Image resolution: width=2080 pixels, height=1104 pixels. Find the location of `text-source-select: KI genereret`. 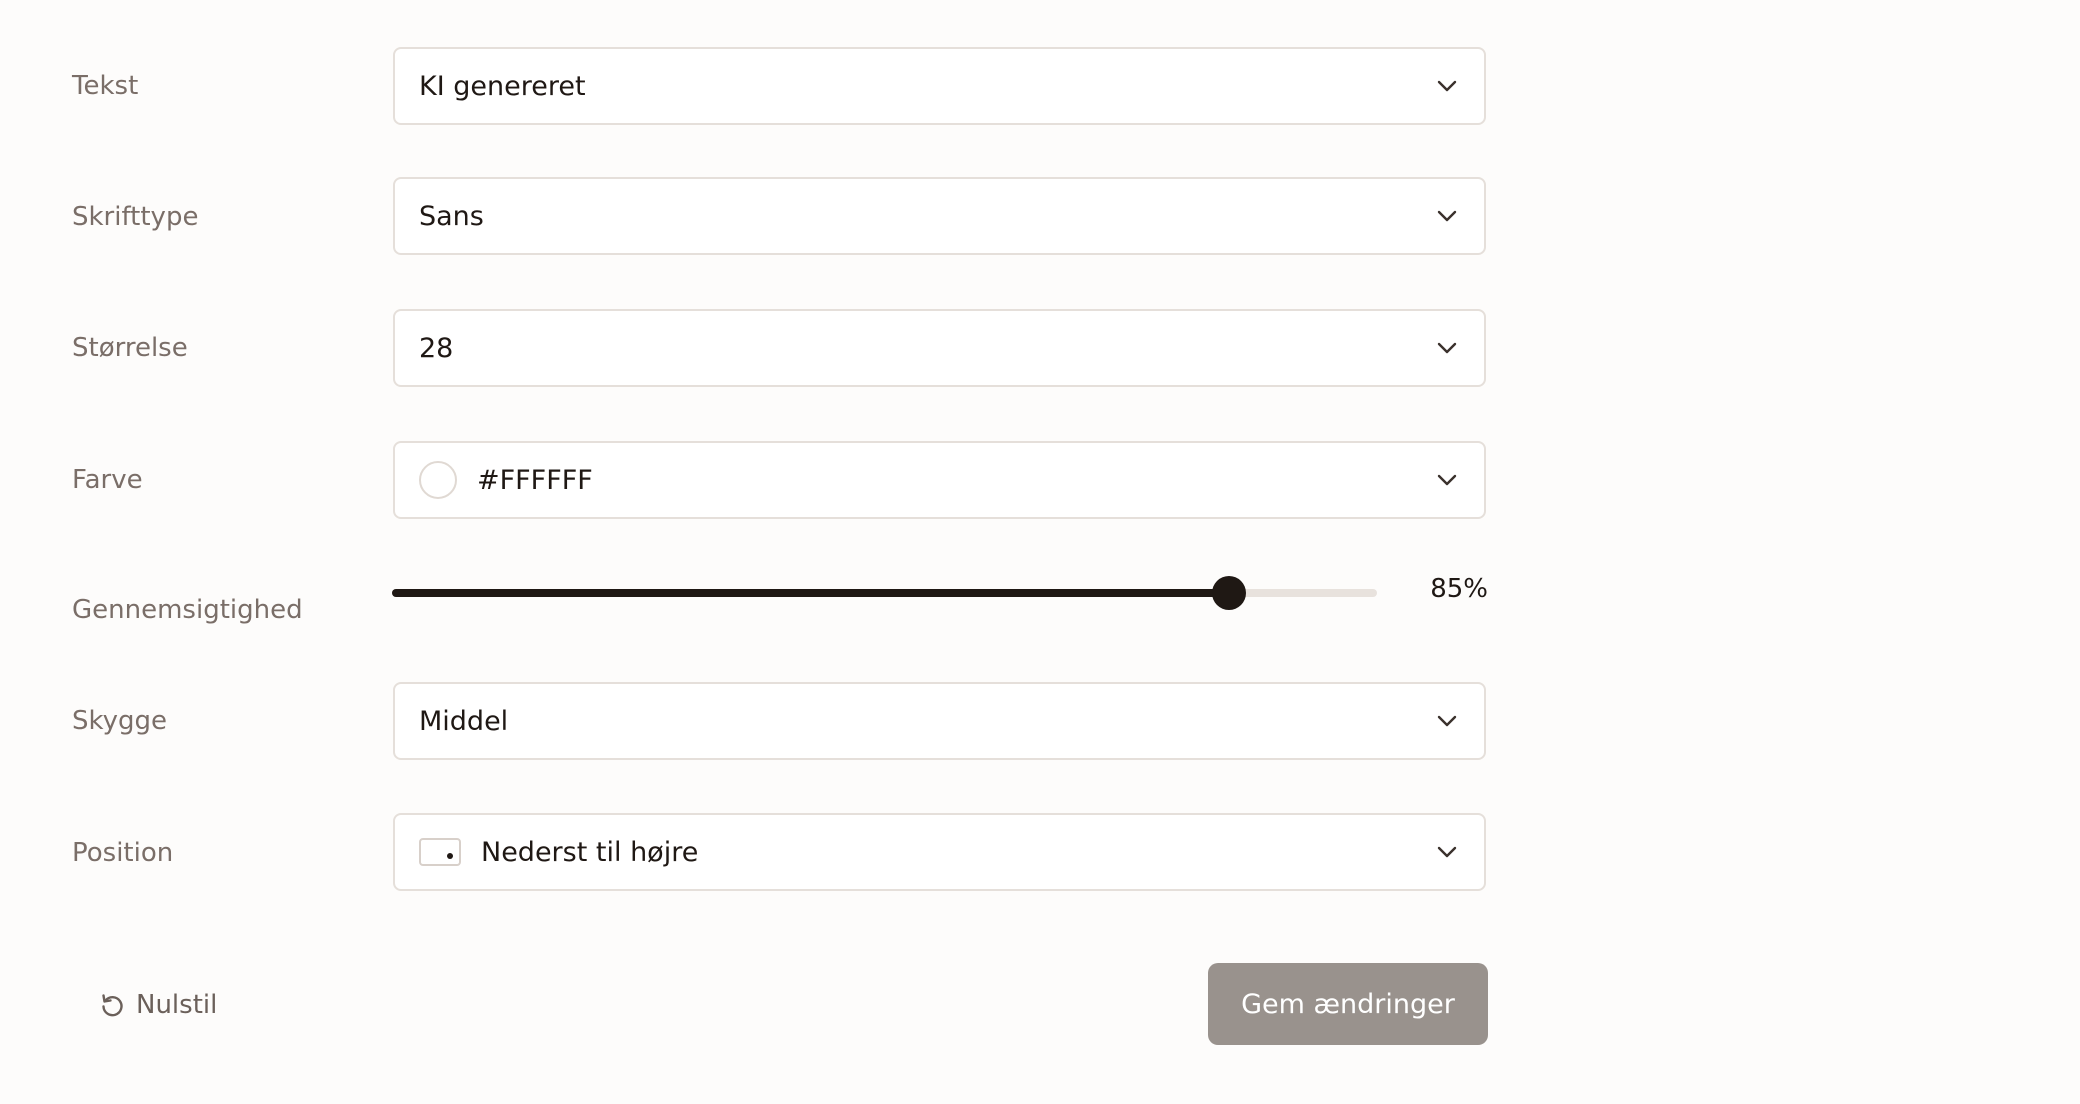

text-source-select: KI genereret is located at coordinates (939, 86).